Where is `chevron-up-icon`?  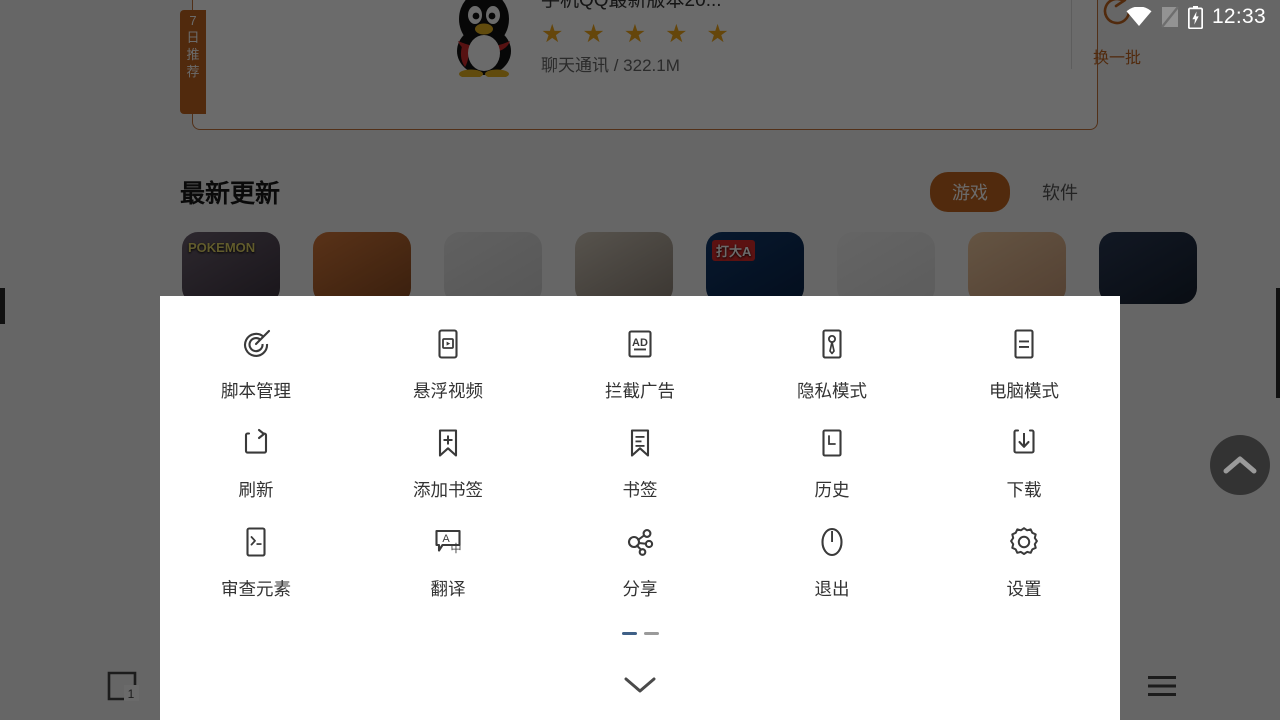 chevron-up-icon is located at coordinates (1240, 465).